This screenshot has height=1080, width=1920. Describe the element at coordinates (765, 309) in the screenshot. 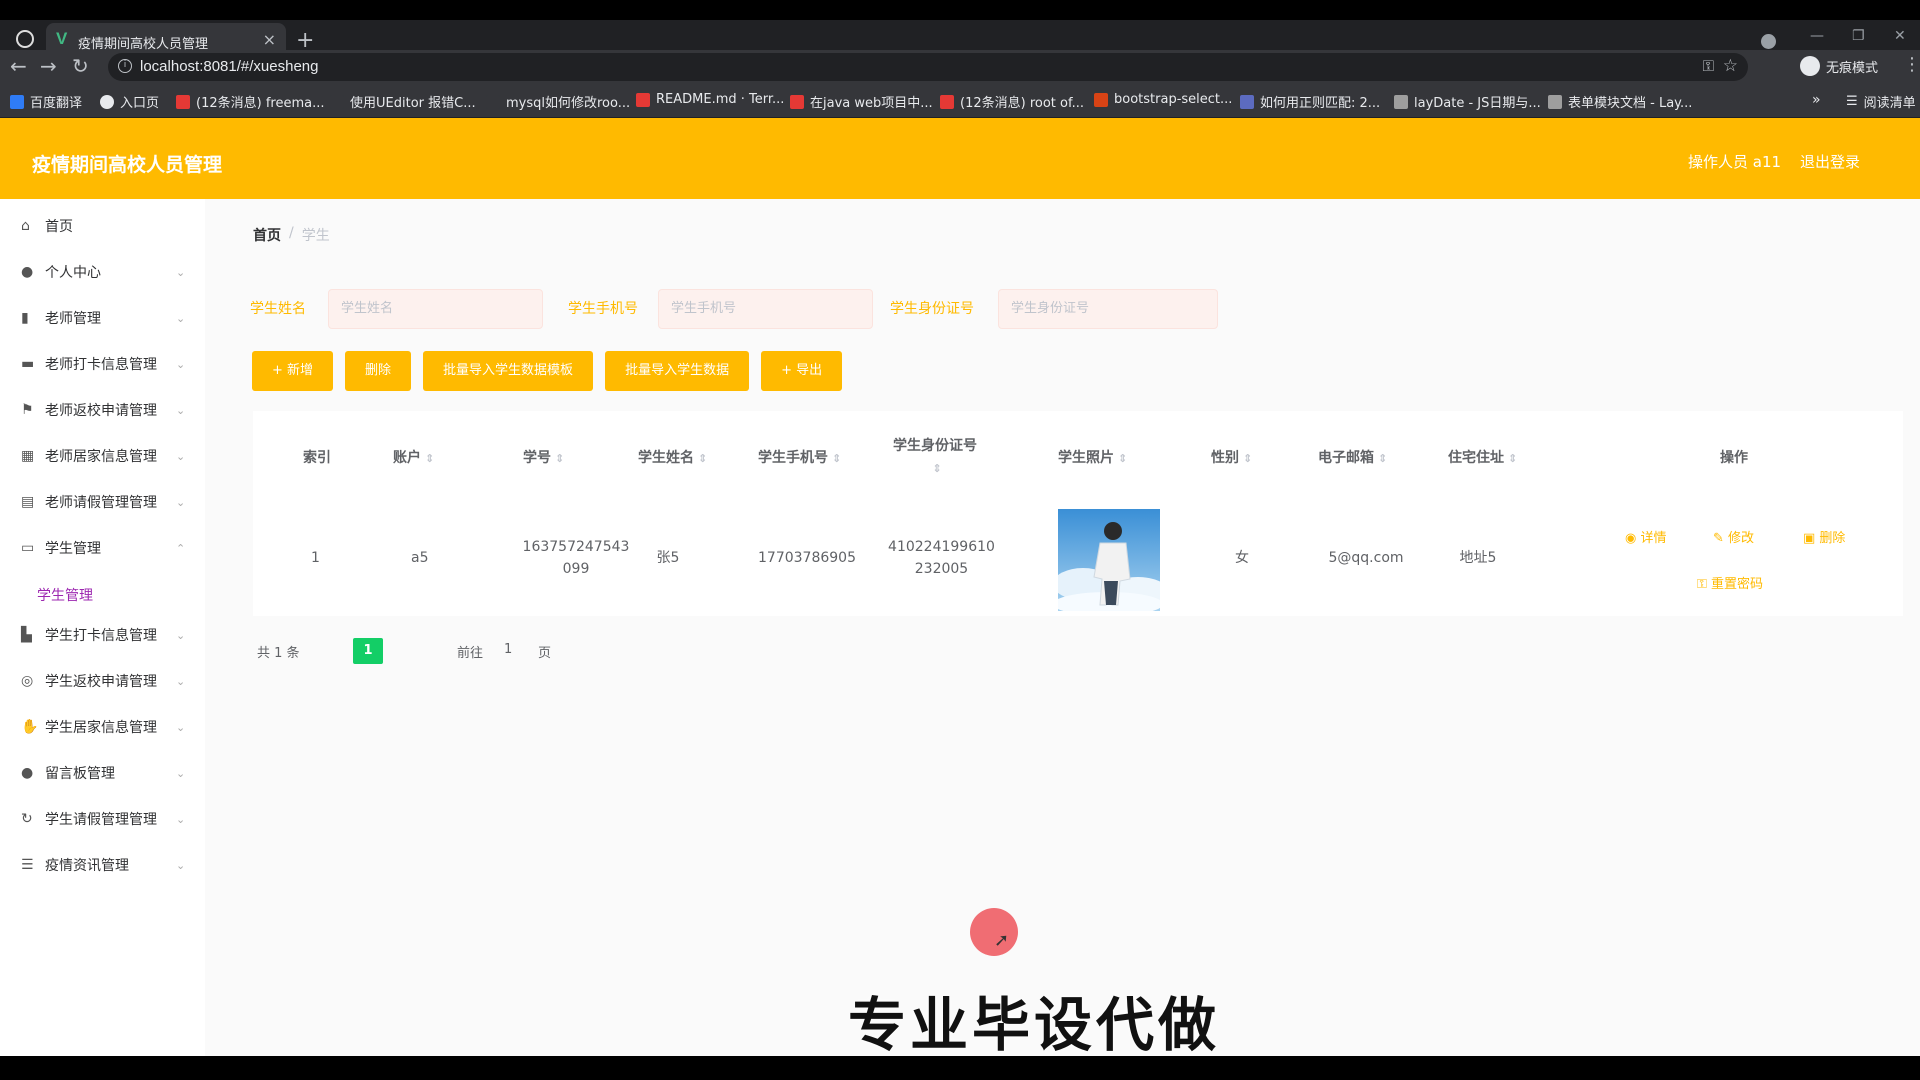

I see `student-phone-input: 学生手机号` at that location.